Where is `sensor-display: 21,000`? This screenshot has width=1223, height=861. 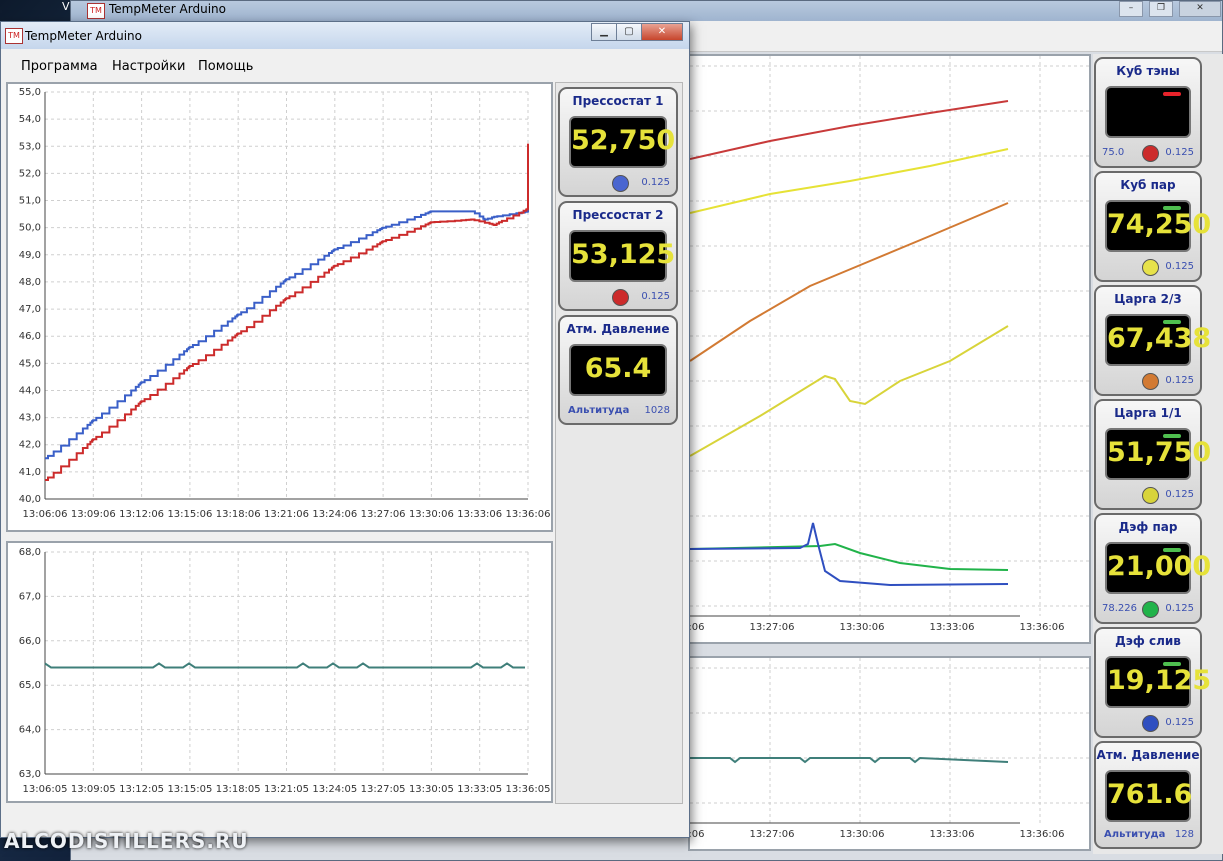
sensor-display: 21,000 is located at coordinates (1158, 568).